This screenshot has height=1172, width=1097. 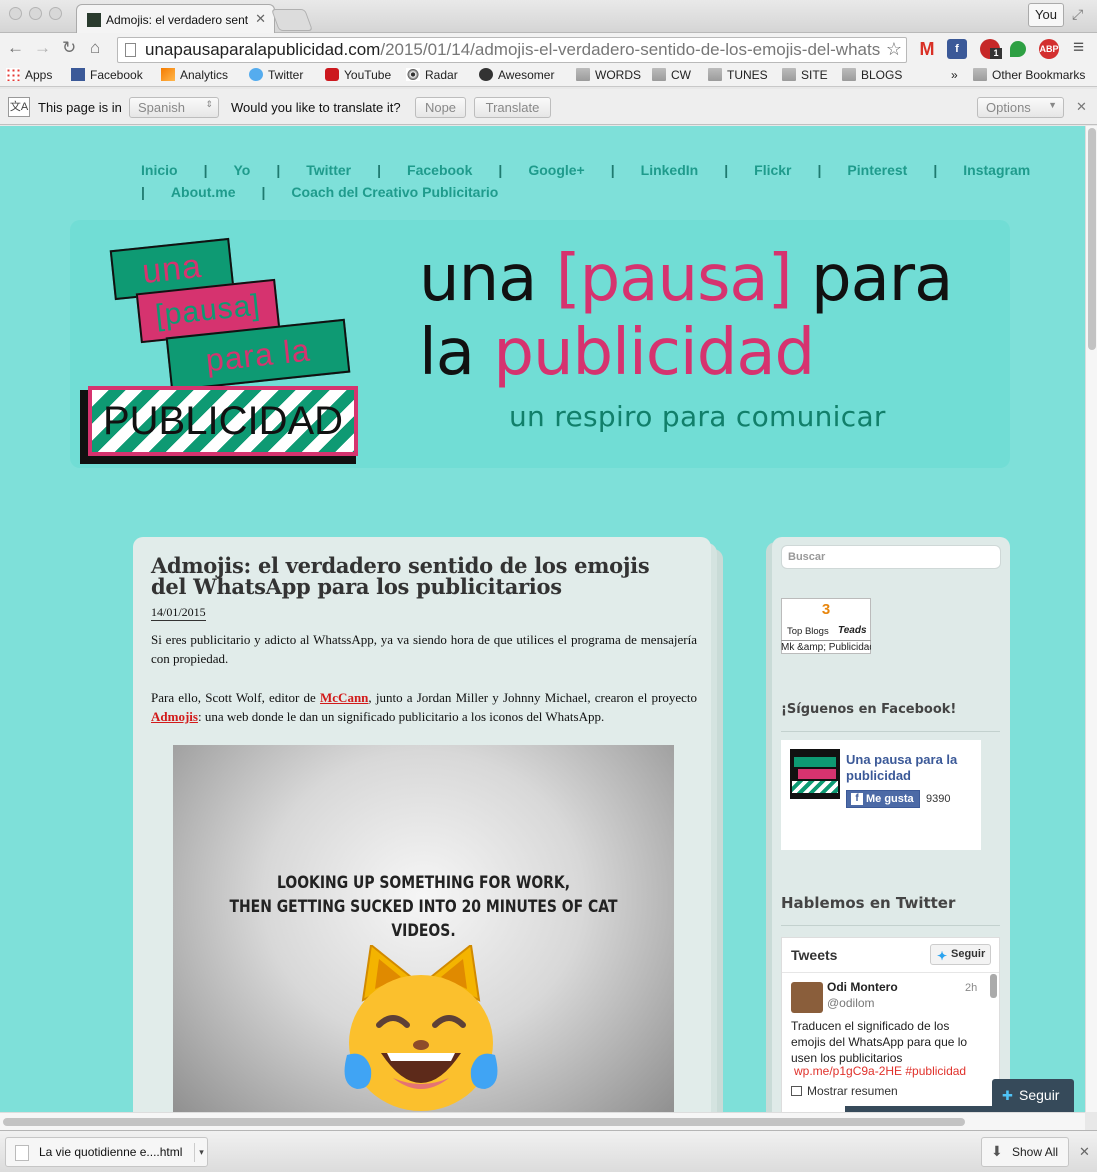 I want to click on twitter-follow-button: ✦ Seguir, so click(x=960, y=954).